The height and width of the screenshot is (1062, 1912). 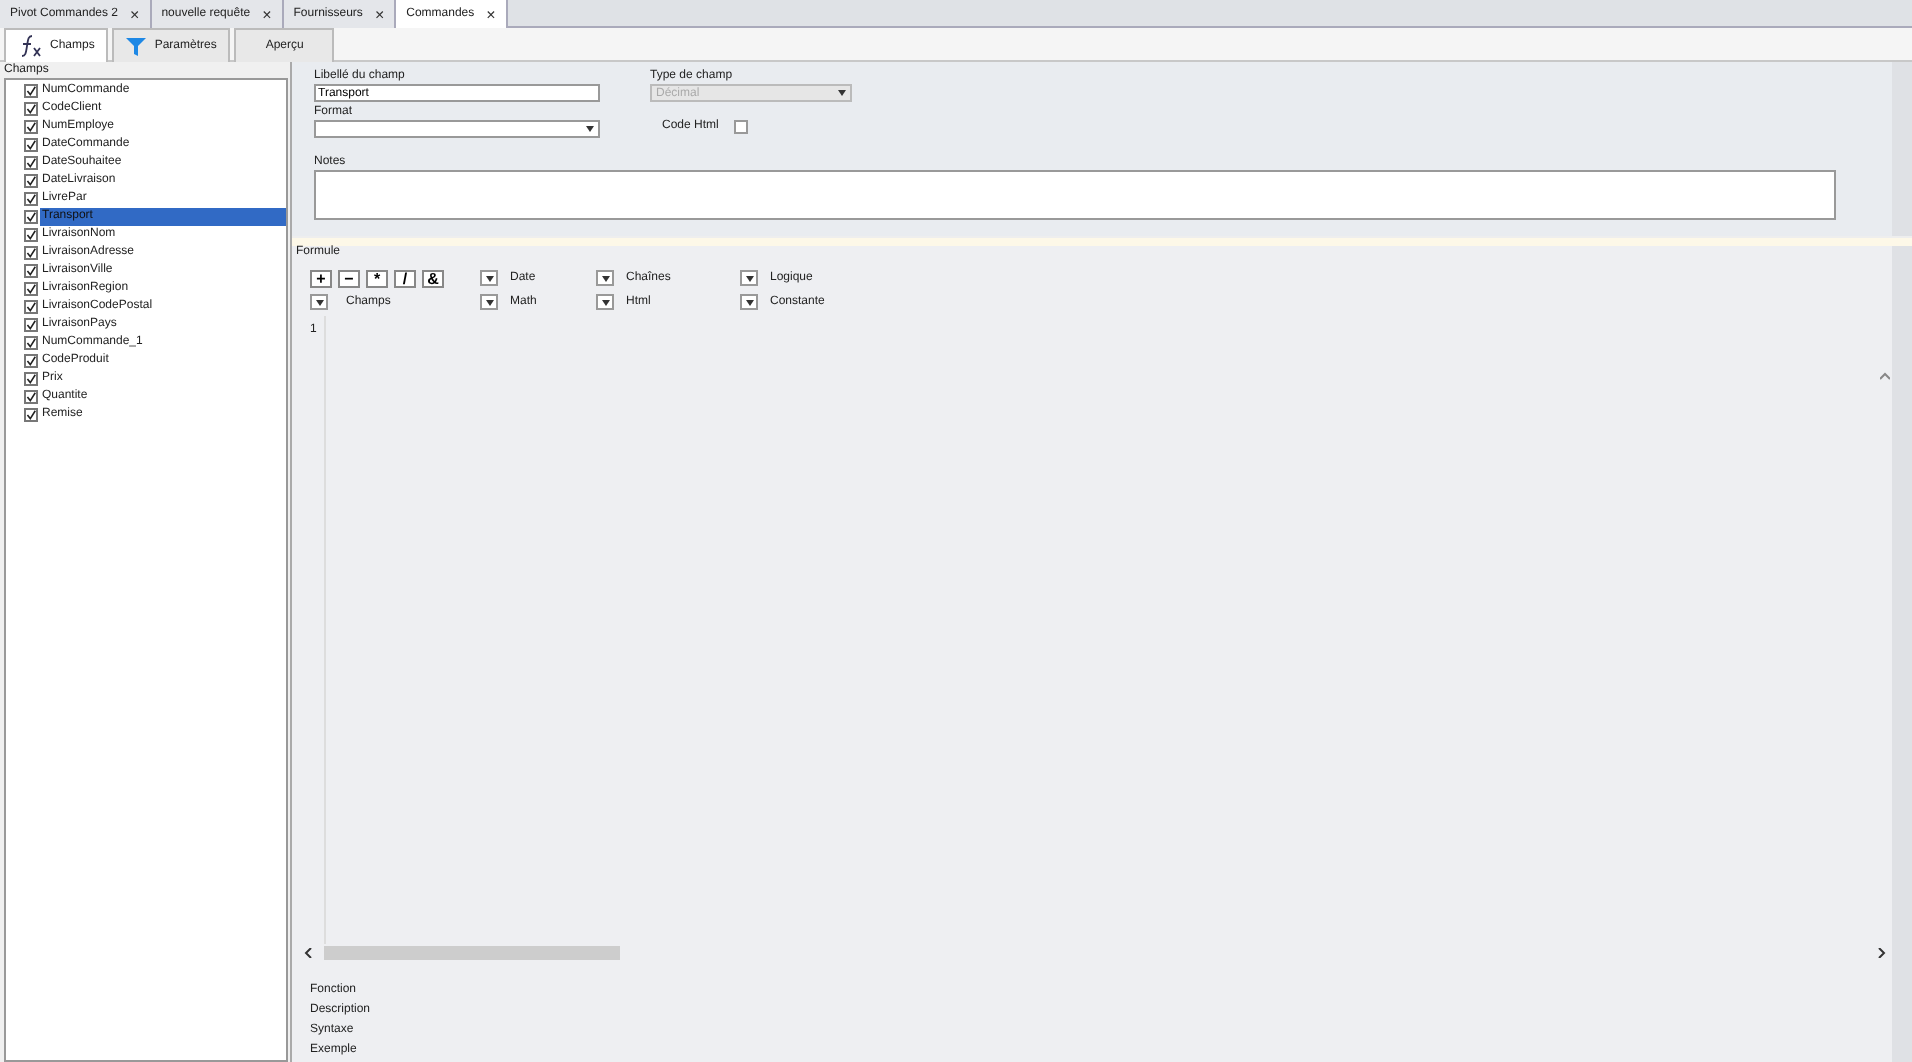 What do you see at coordinates (433, 278) in the screenshot?
I see `operator-button: &` at bounding box center [433, 278].